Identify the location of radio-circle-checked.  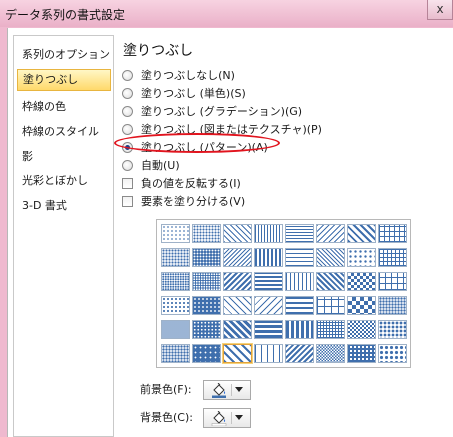
(127, 147).